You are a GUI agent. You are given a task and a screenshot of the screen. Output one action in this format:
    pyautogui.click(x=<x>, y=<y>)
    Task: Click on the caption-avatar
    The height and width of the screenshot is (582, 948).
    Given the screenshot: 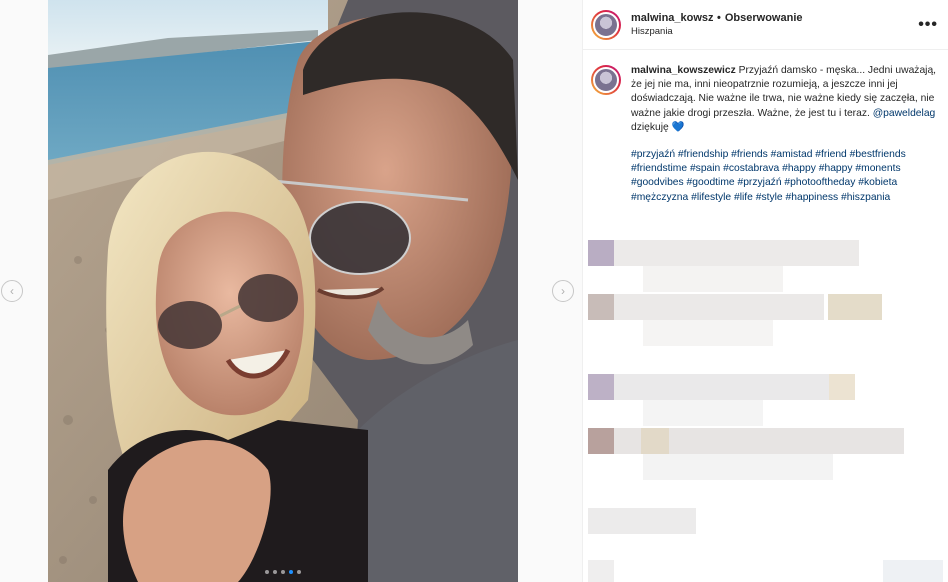 What is the action you would take?
    pyautogui.click(x=606, y=80)
    